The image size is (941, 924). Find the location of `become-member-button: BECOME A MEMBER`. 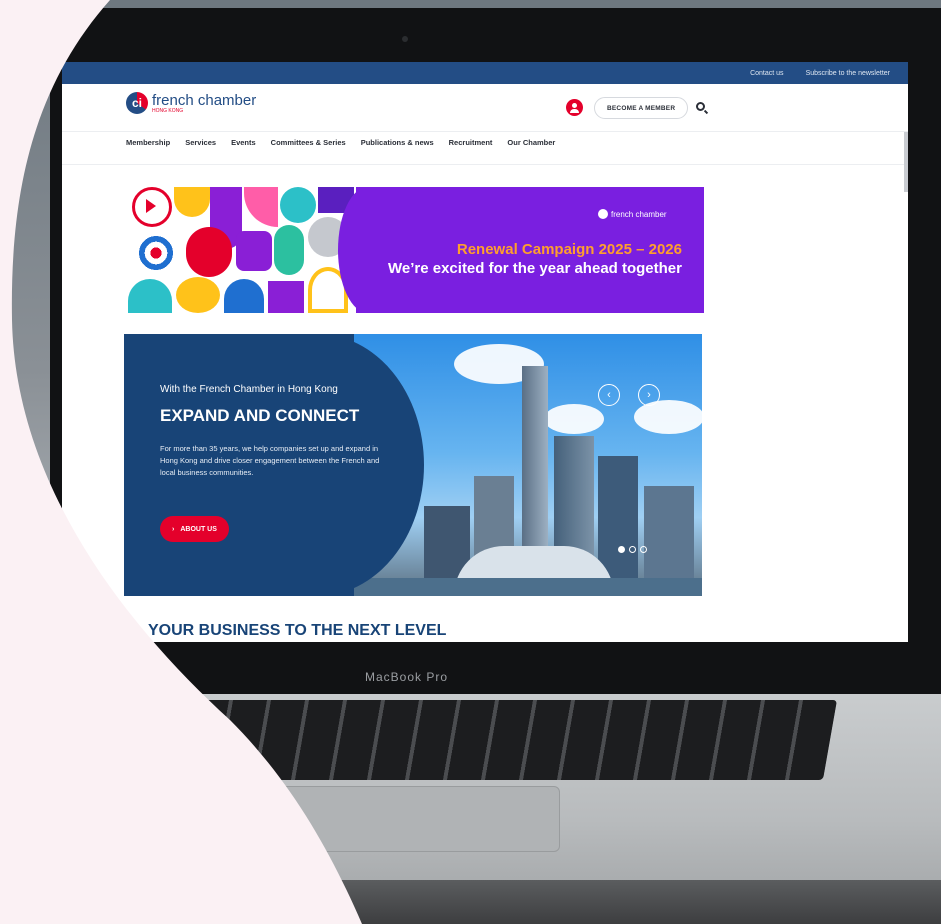

become-member-button: BECOME A MEMBER is located at coordinates (641, 108).